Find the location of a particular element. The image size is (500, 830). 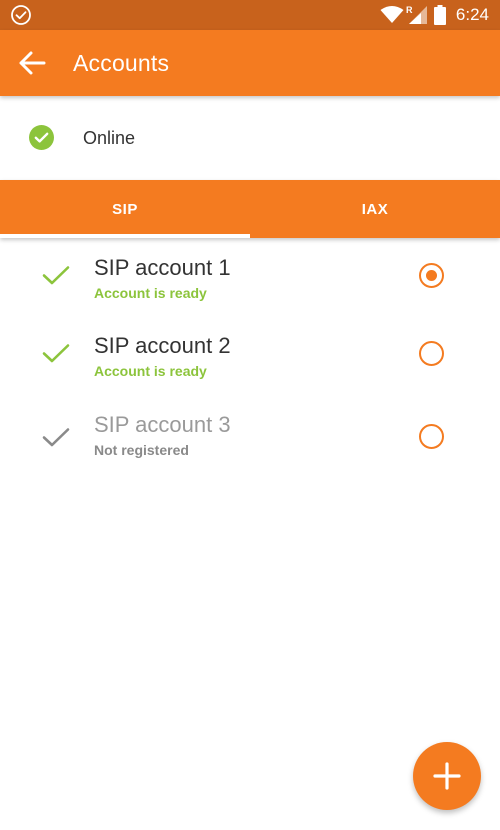

add-account-button is located at coordinates (447, 776).